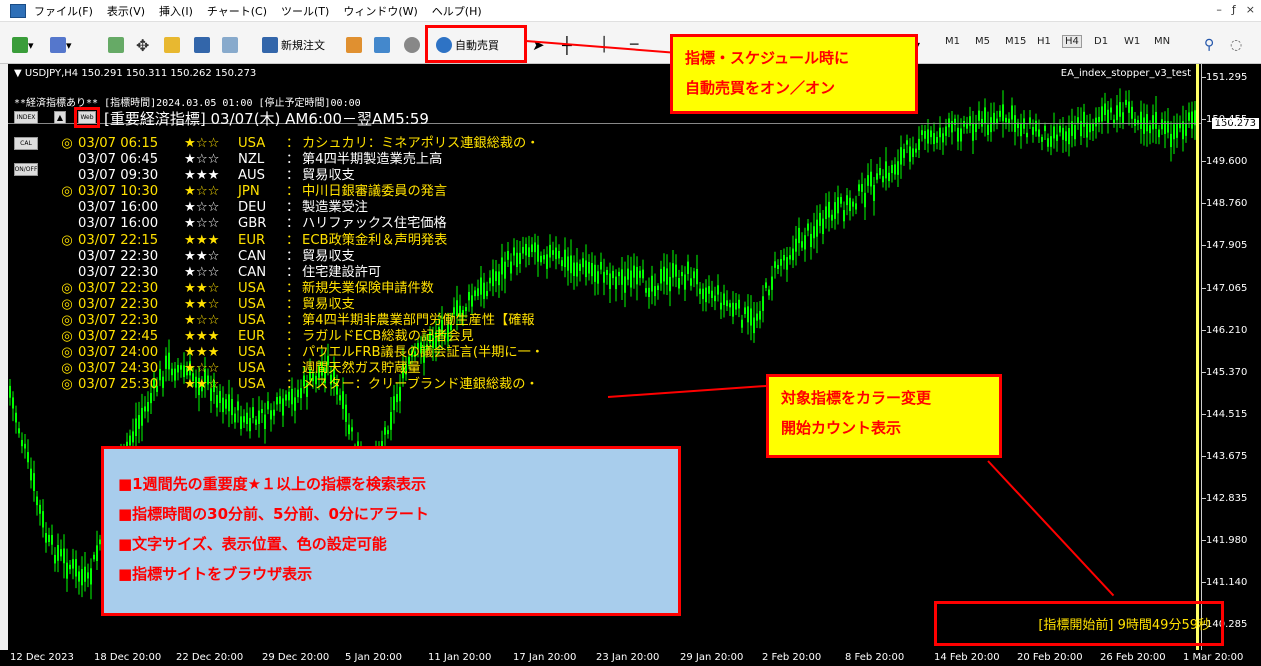 The image size is (1261, 666). Describe the element at coordinates (67, 353) in the screenshot. I see `event-mark: ◎` at that location.